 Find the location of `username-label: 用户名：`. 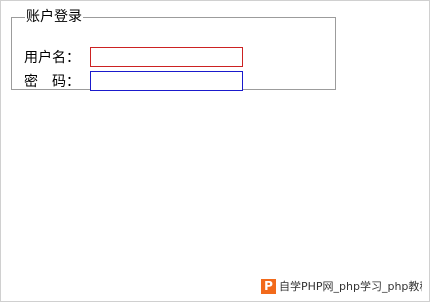

username-label: 用户名： is located at coordinates (52, 58).